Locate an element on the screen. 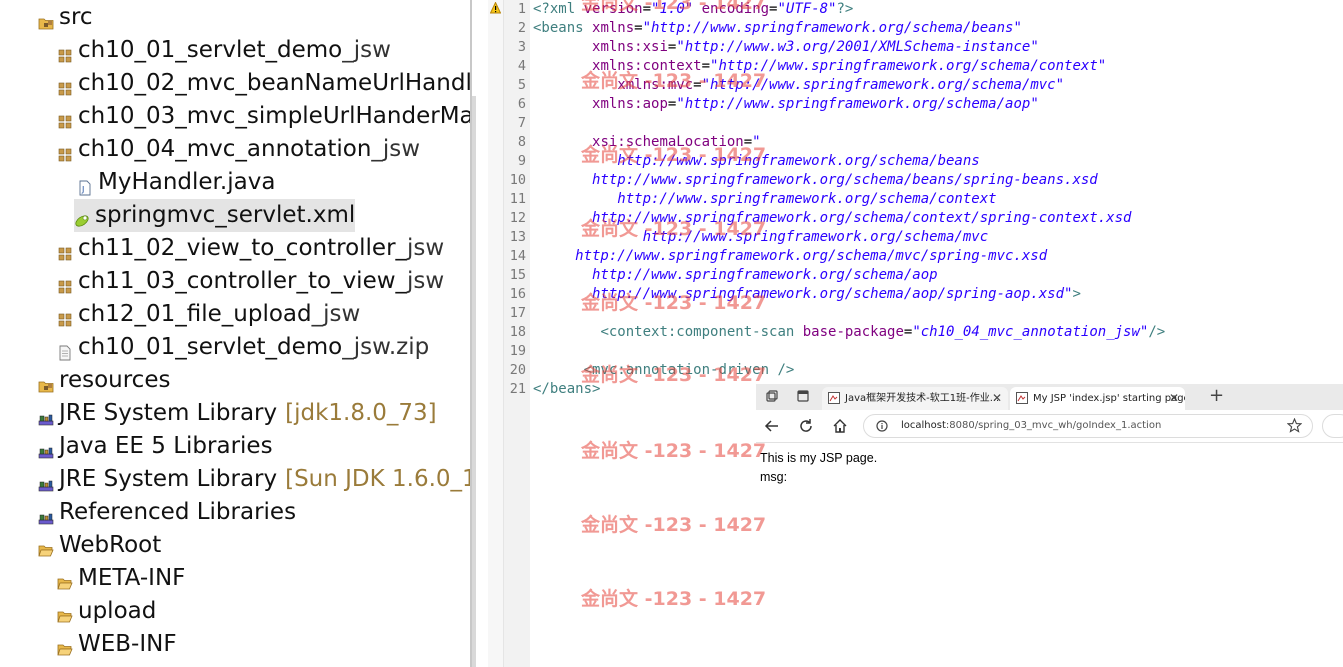 The width and height of the screenshot is (1343, 667). code-line: <mvc:annotation-driven /> is located at coordinates (664, 370).